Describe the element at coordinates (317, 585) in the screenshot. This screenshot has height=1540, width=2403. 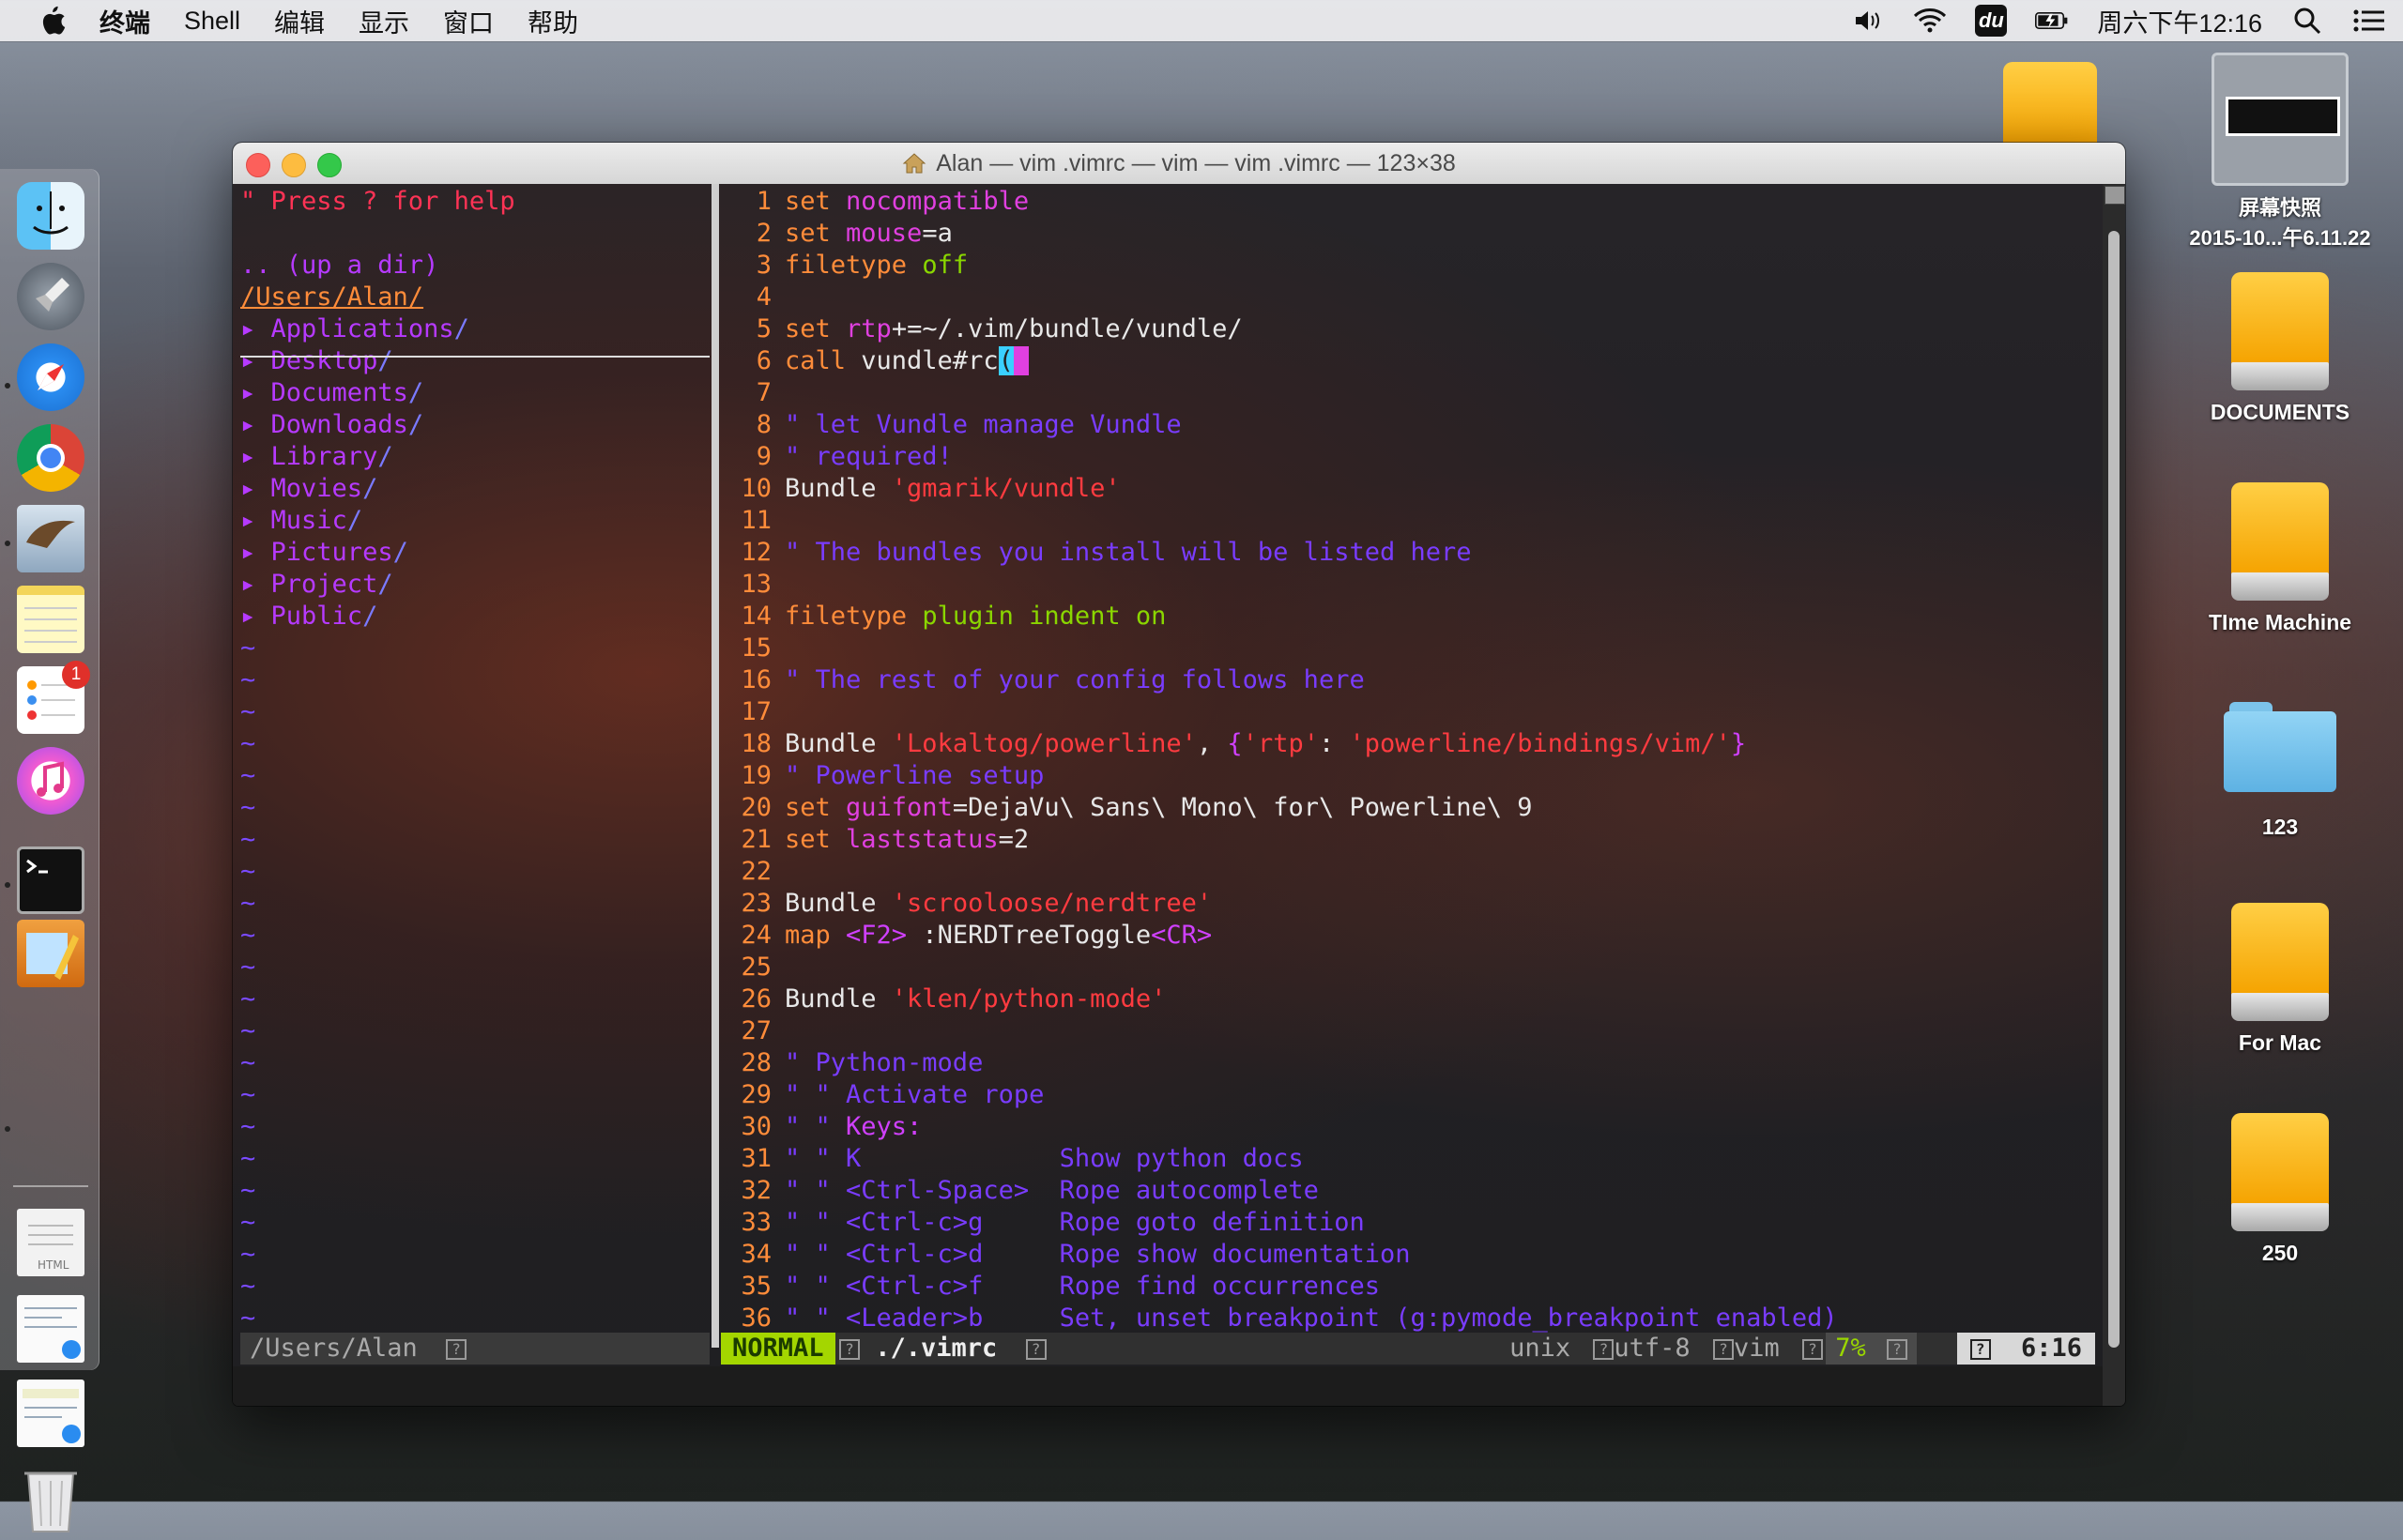
I see `nerdtree-dir-item: ▸ Project/` at that location.